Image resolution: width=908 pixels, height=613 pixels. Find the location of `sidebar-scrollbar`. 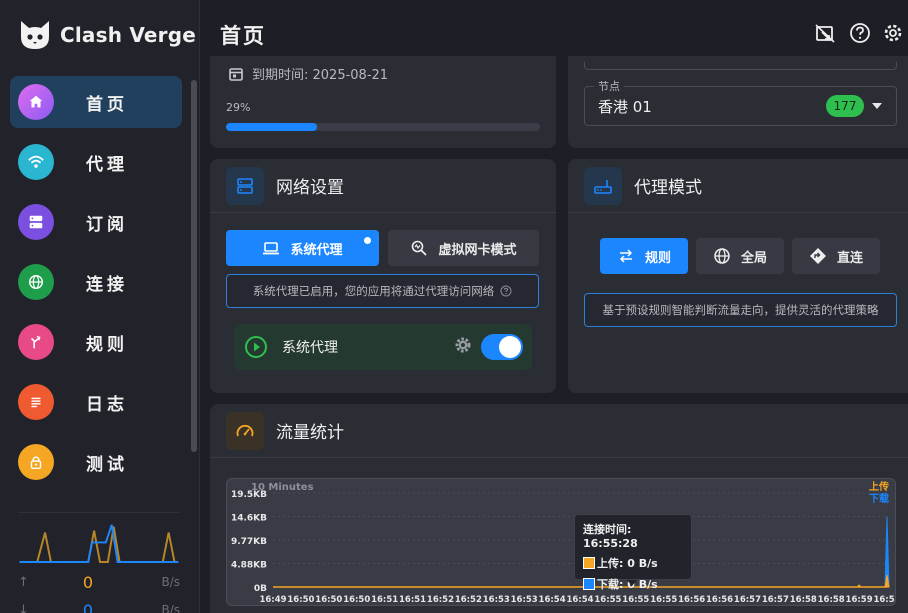

sidebar-scrollbar is located at coordinates (194, 266).